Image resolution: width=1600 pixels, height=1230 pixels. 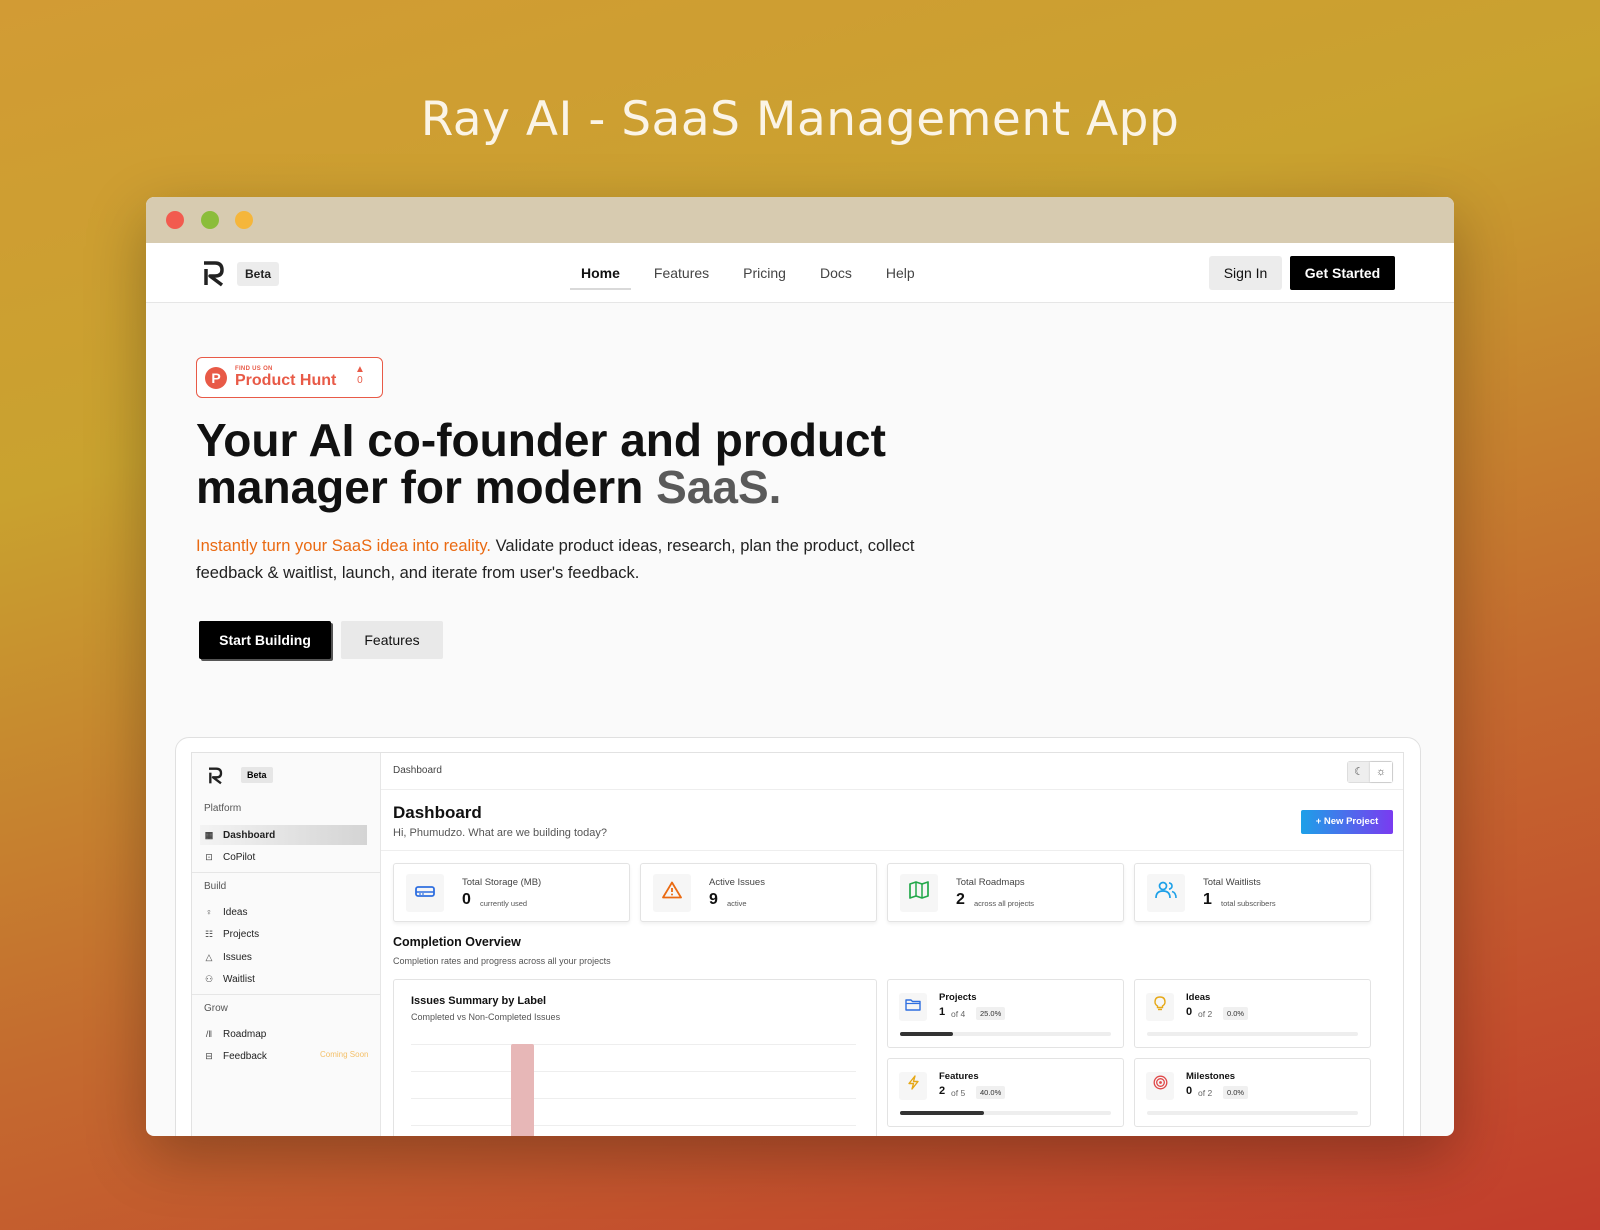 What do you see at coordinates (265, 640) in the screenshot?
I see `start-building-button: Start Building` at bounding box center [265, 640].